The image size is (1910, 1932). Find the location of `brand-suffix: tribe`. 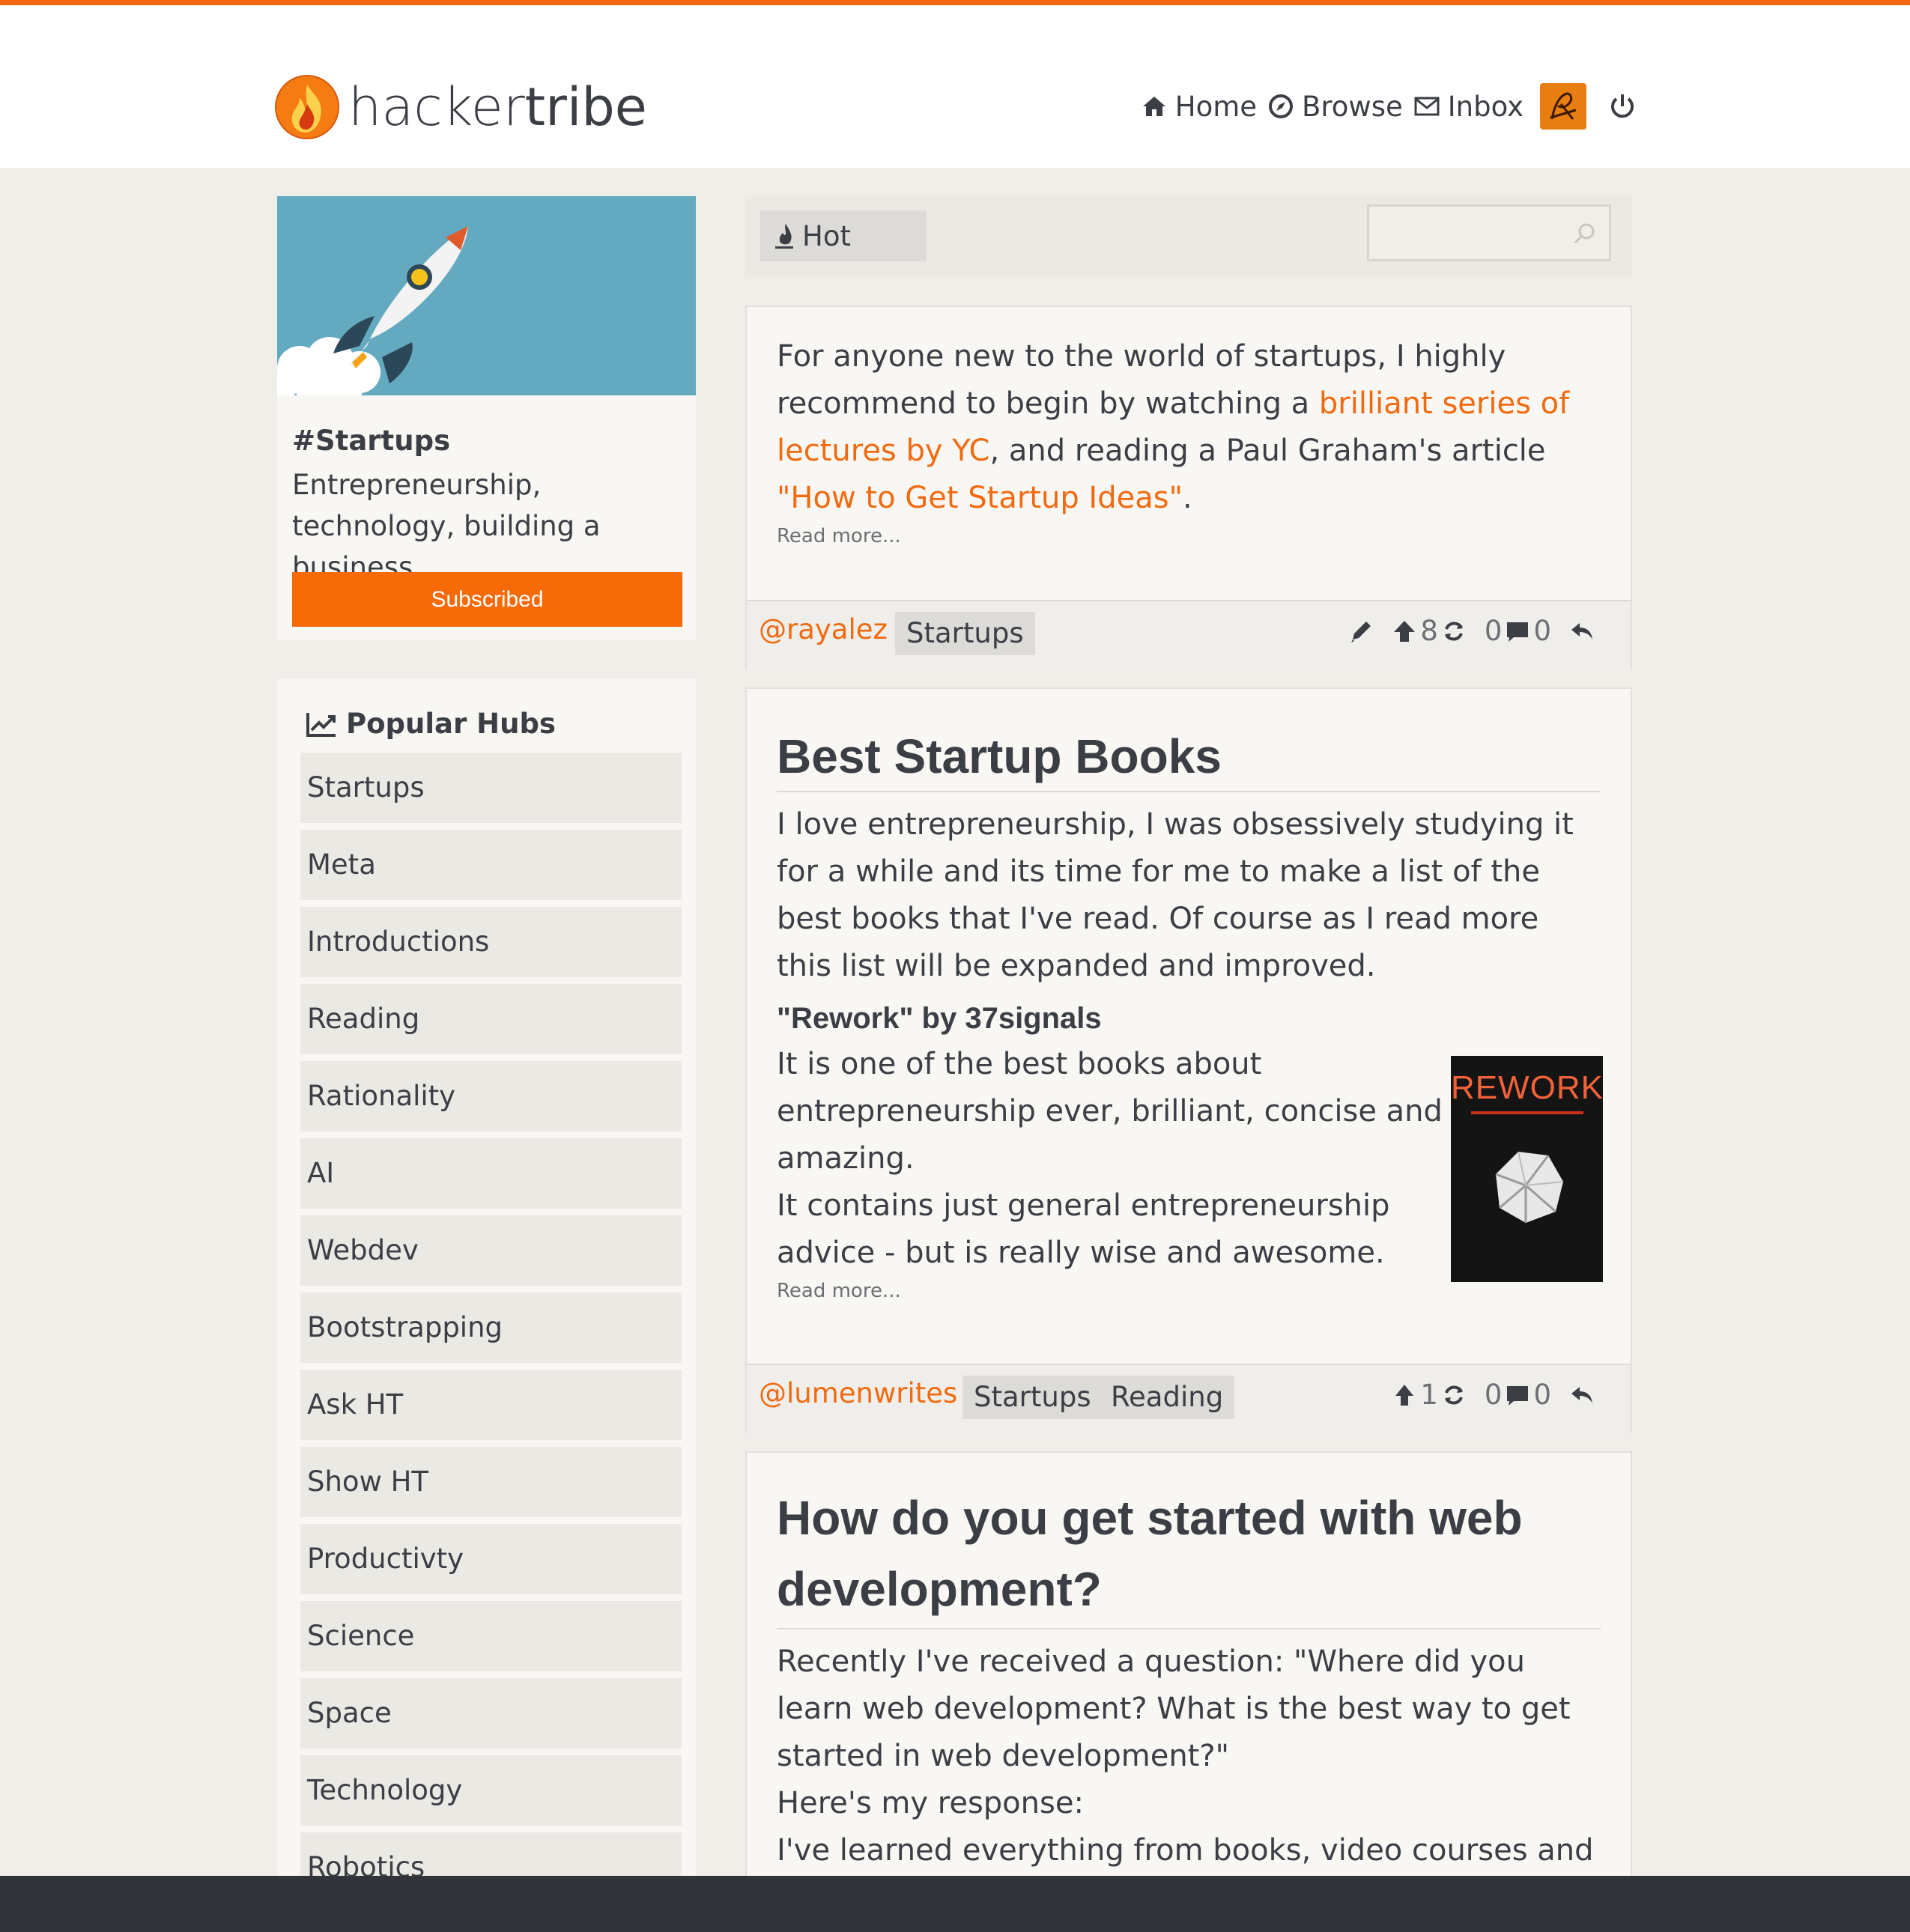

brand-suffix: tribe is located at coordinates (585, 107).